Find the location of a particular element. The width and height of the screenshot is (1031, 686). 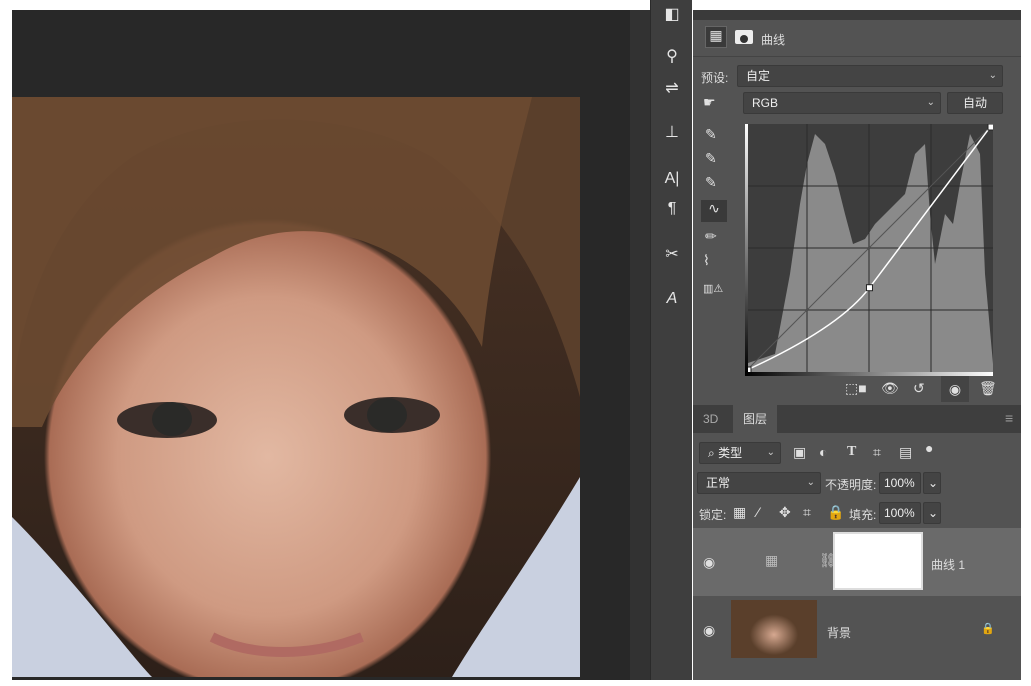

filter-smart-object-icon: ▤ is located at coordinates (905, 452).